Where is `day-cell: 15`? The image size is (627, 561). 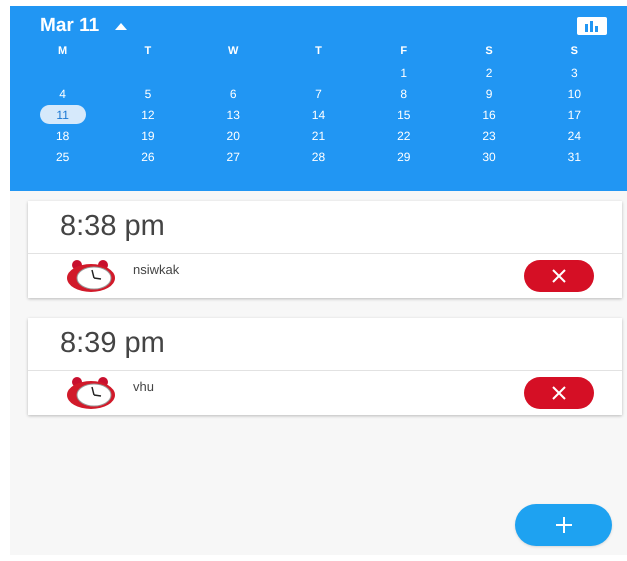
day-cell: 15 is located at coordinates (403, 115).